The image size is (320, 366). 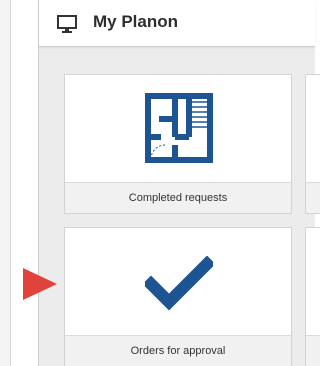 I want to click on red-pointer-arrow, so click(x=40, y=284).